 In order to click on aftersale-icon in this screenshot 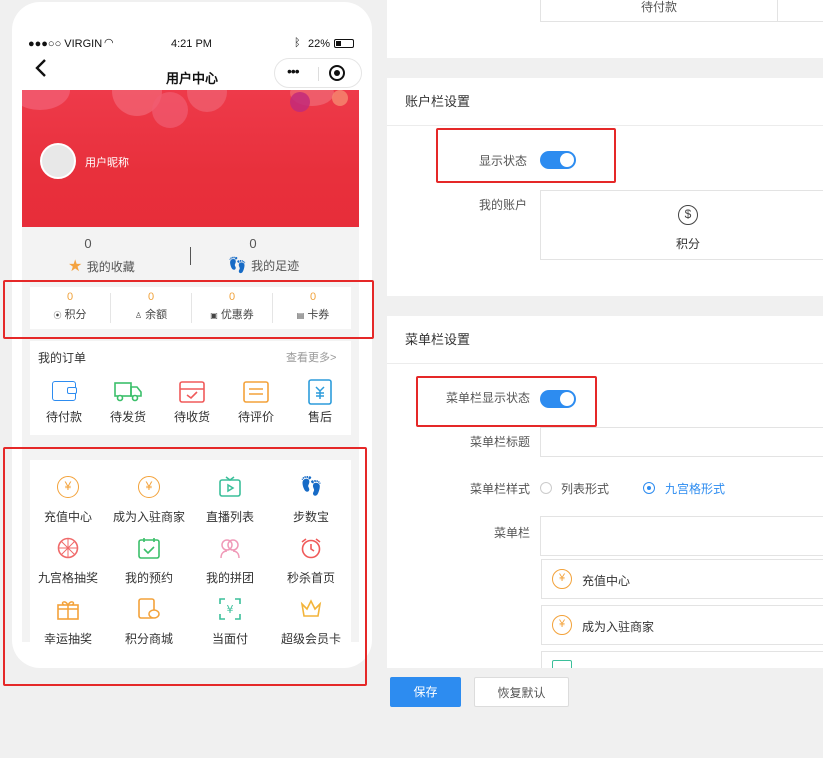, I will do `click(320, 394)`.